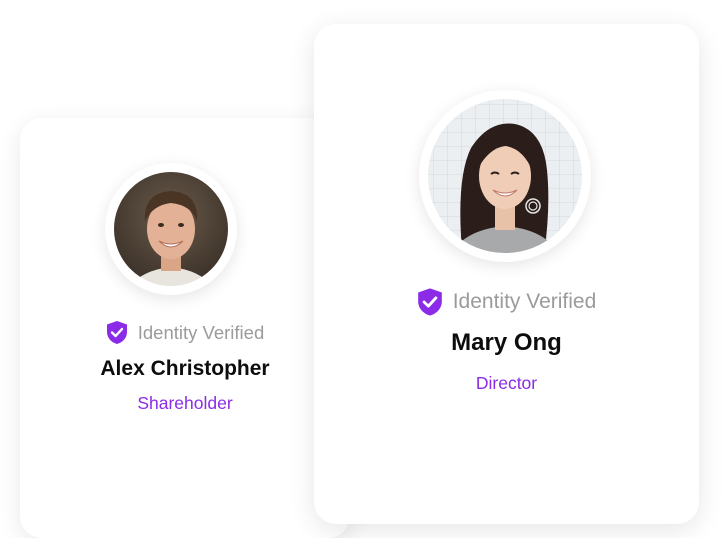 This screenshot has width=726, height=538. I want to click on person-role: Director, so click(506, 383).